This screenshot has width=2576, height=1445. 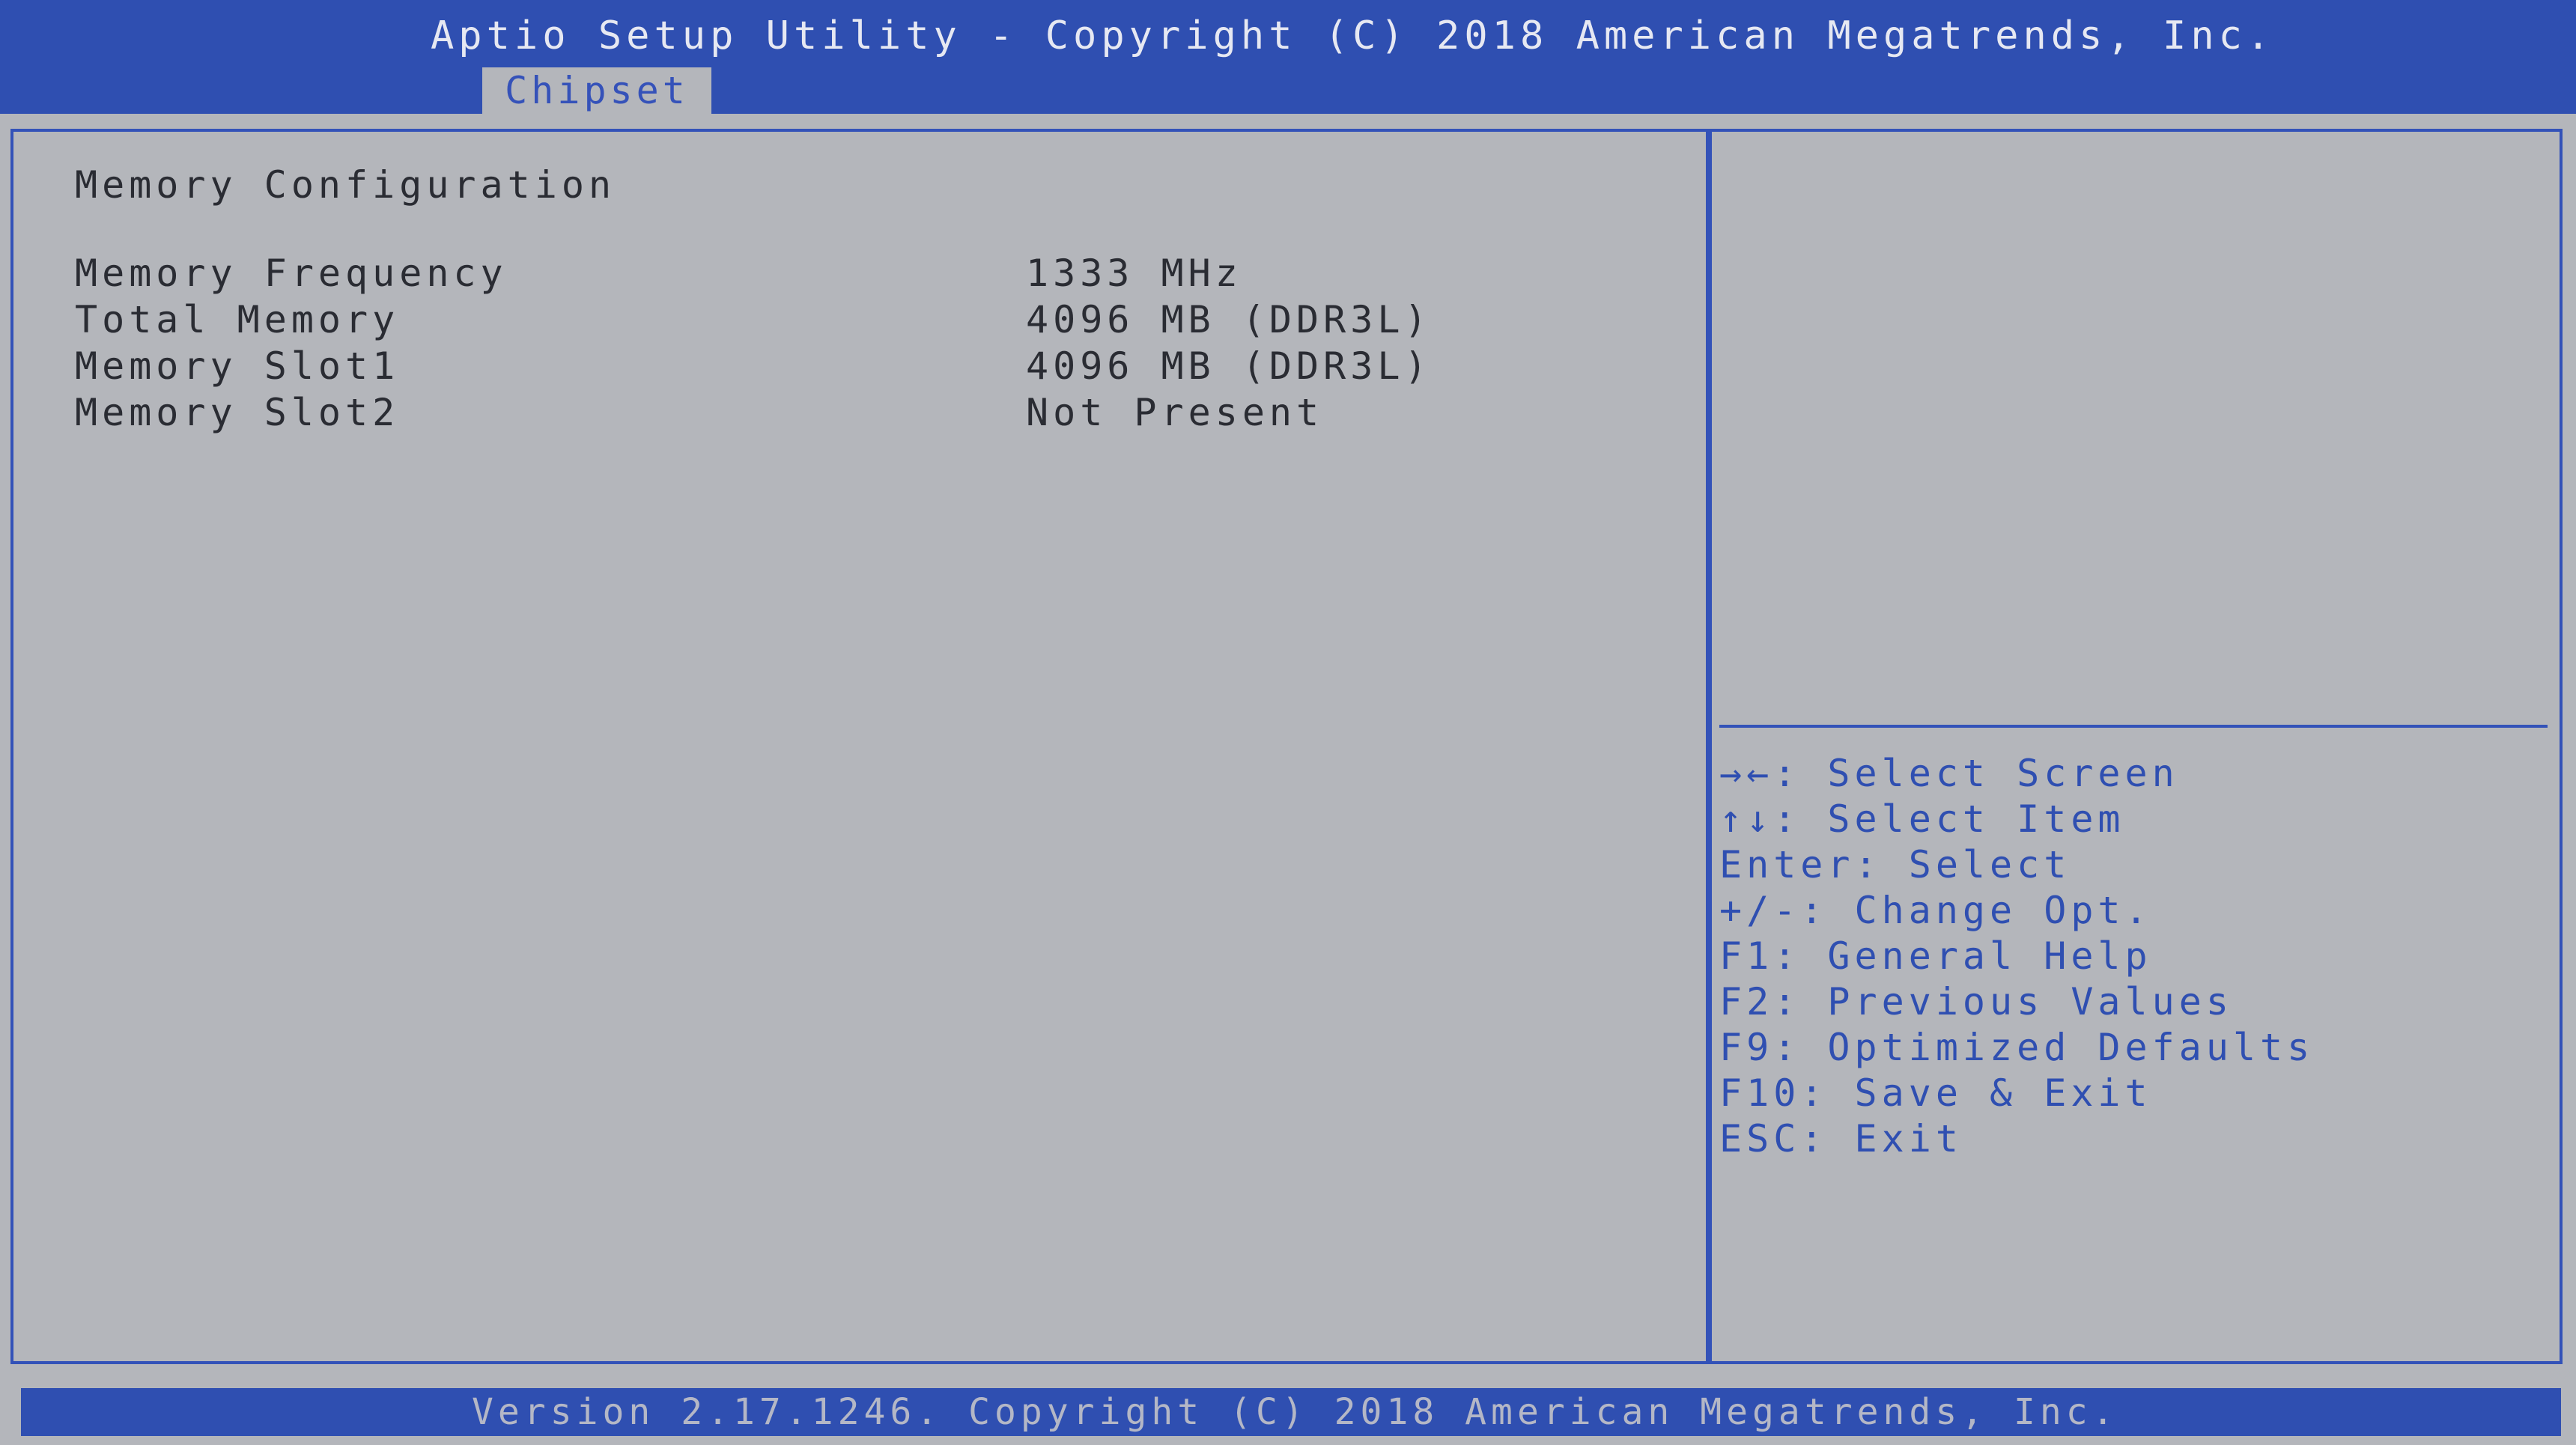 I want to click on setting-value-memory-frequency: 1333 MHz, so click(x=1134, y=273).